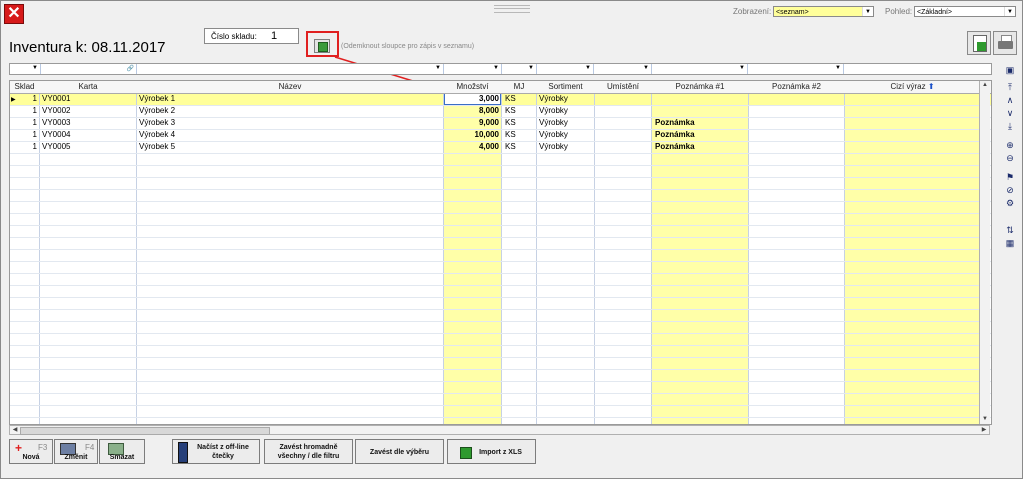  I want to click on zoom-in-icon: ⊕, so click(1010, 145).